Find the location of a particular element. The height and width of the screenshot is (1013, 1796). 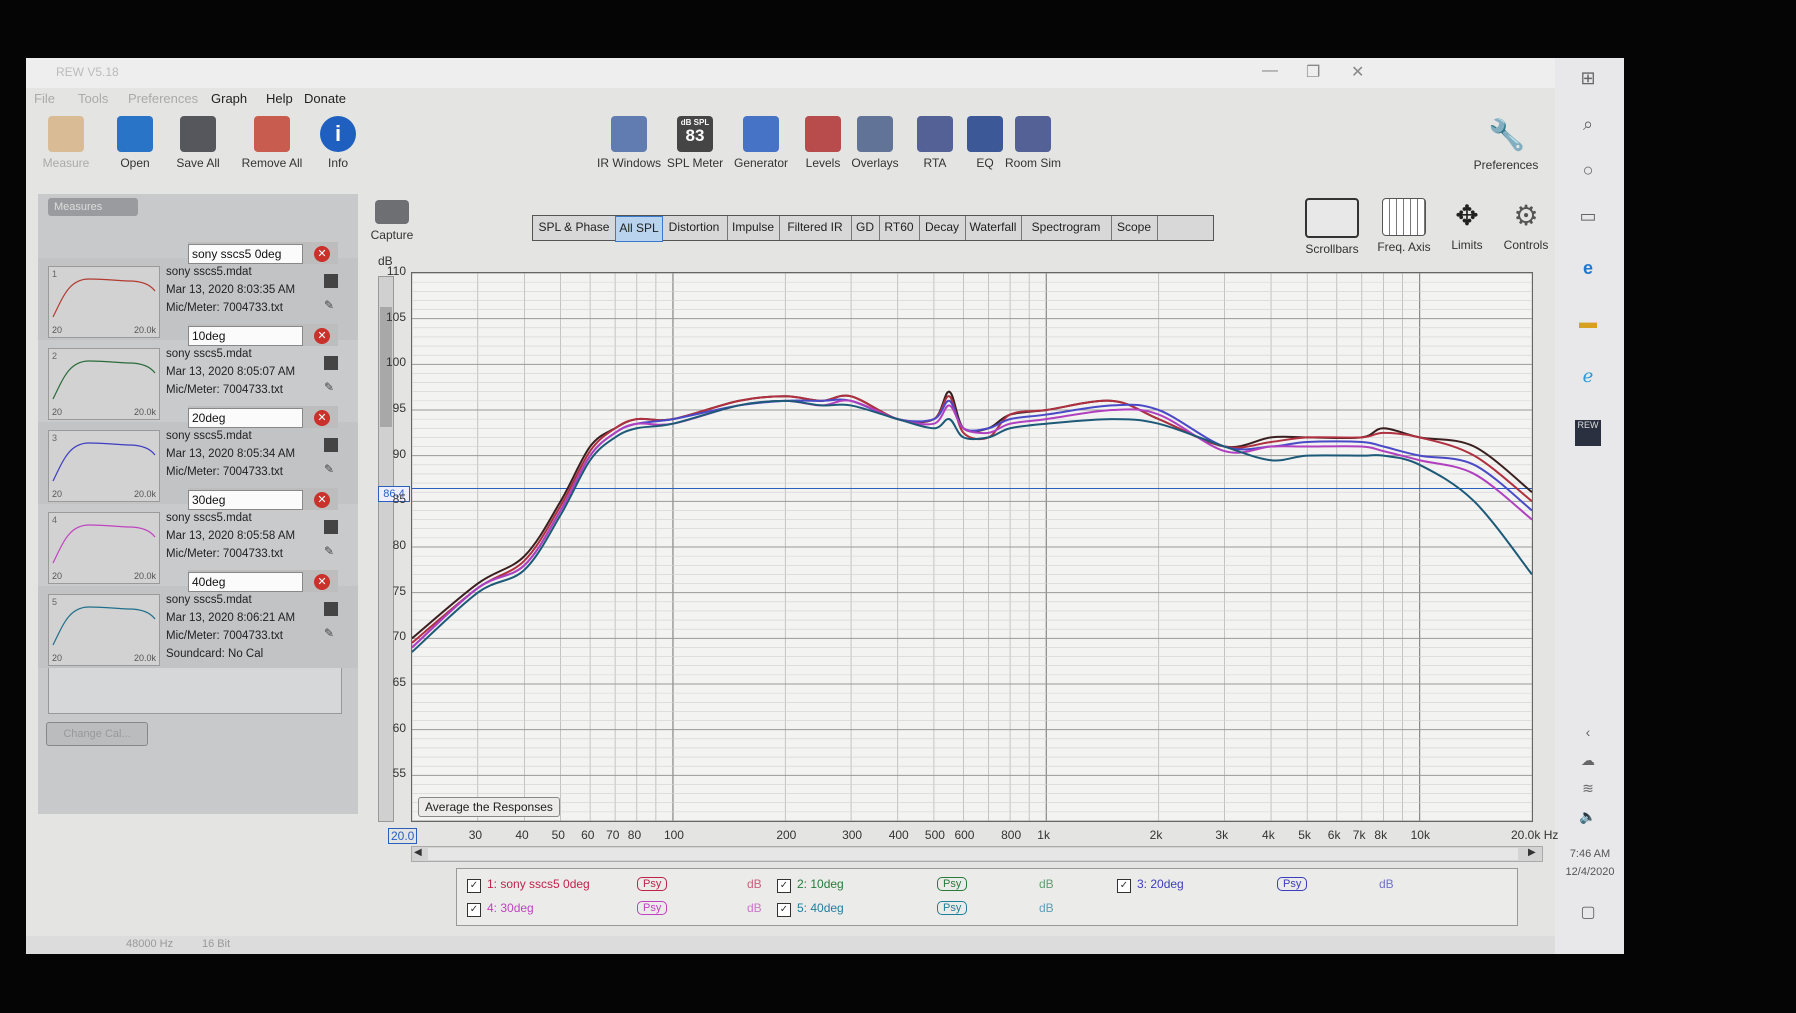

tab-impulse: Impulse is located at coordinates (753, 228).